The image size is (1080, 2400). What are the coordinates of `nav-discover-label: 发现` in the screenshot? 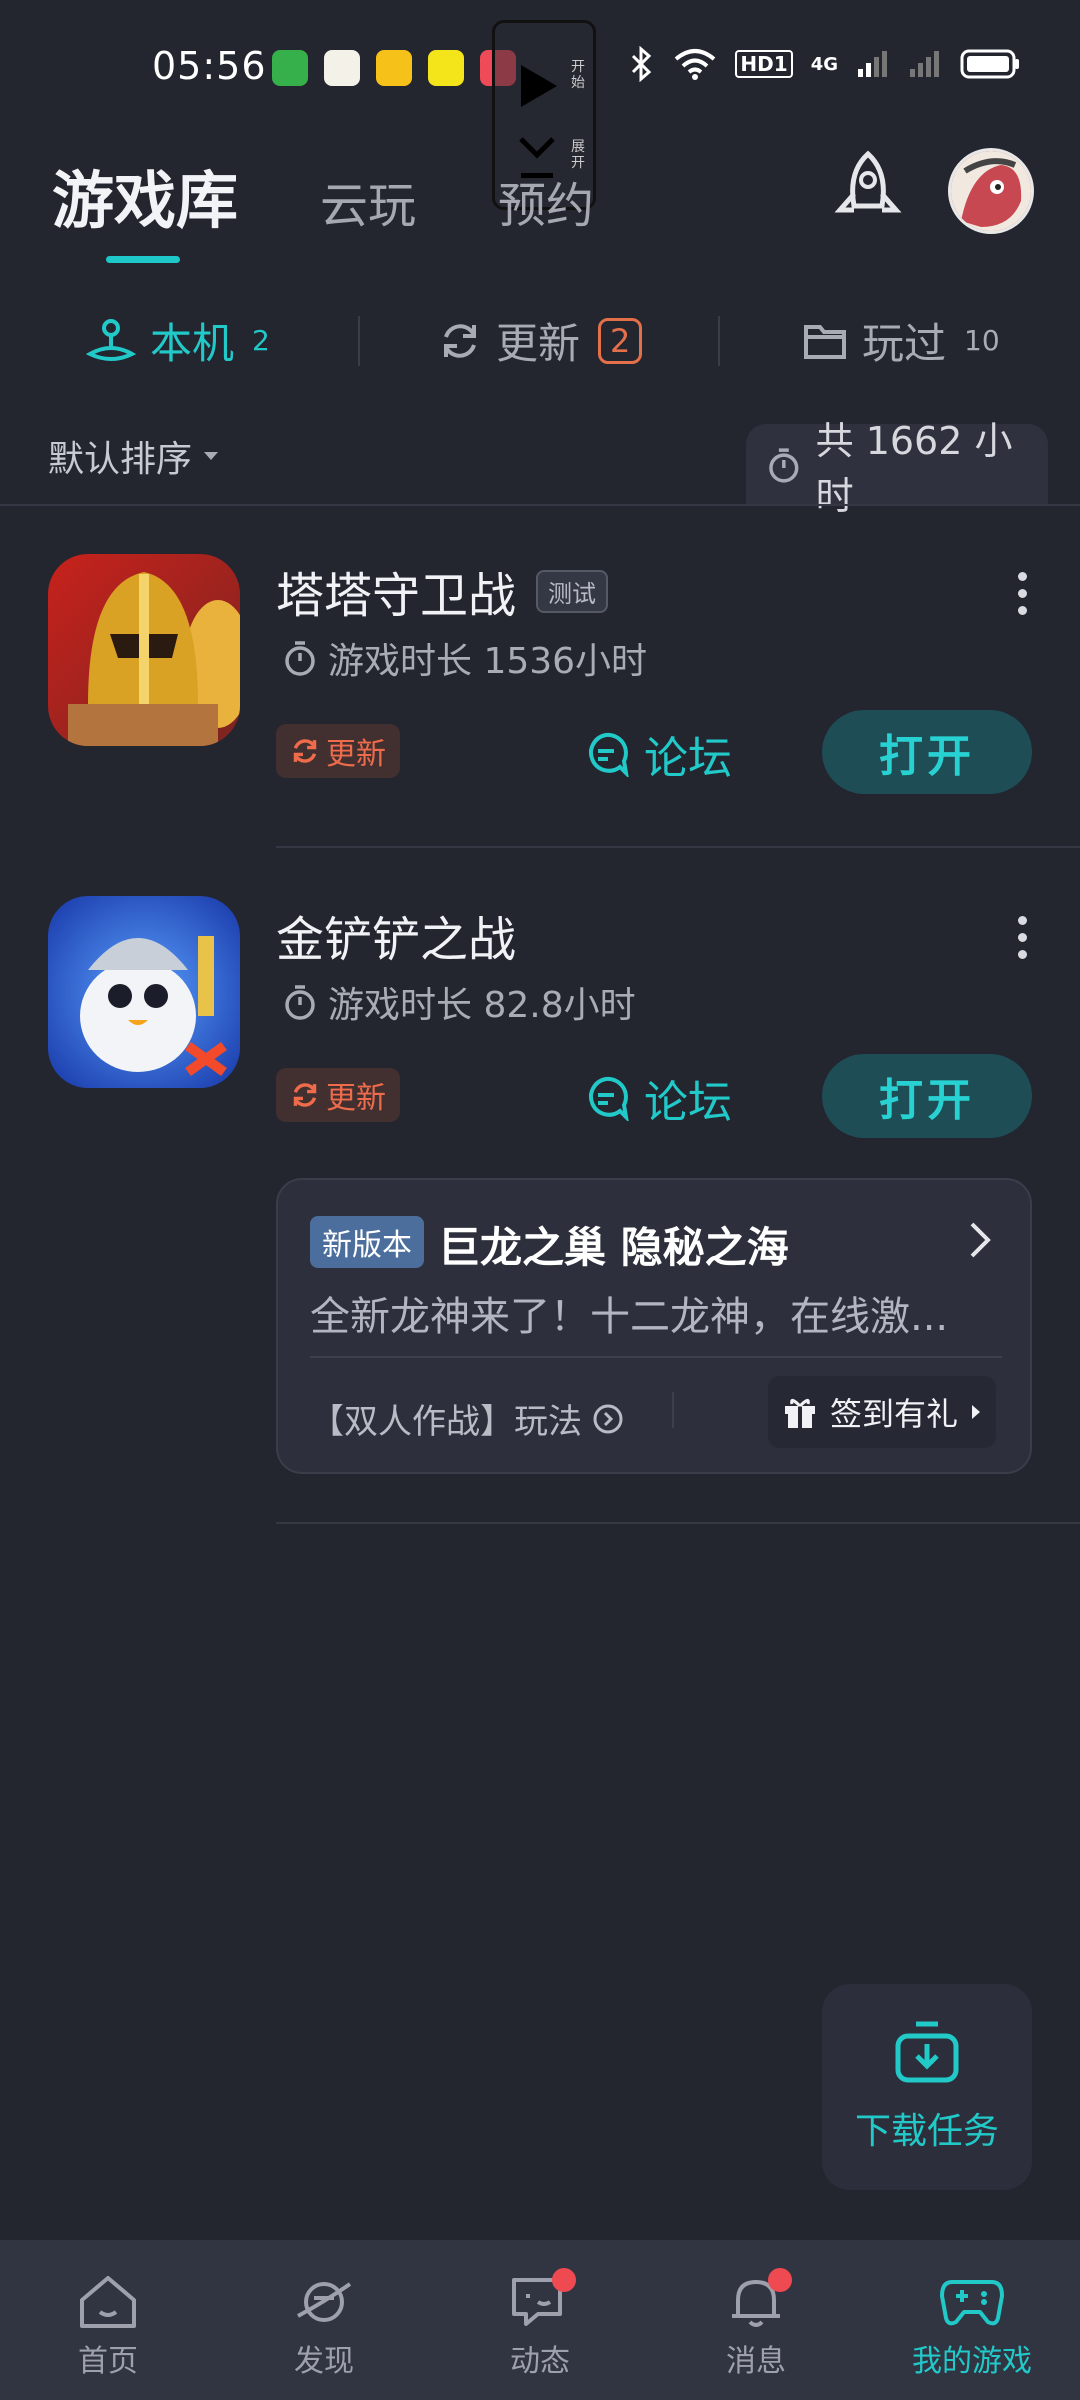 It's located at (324, 2361).